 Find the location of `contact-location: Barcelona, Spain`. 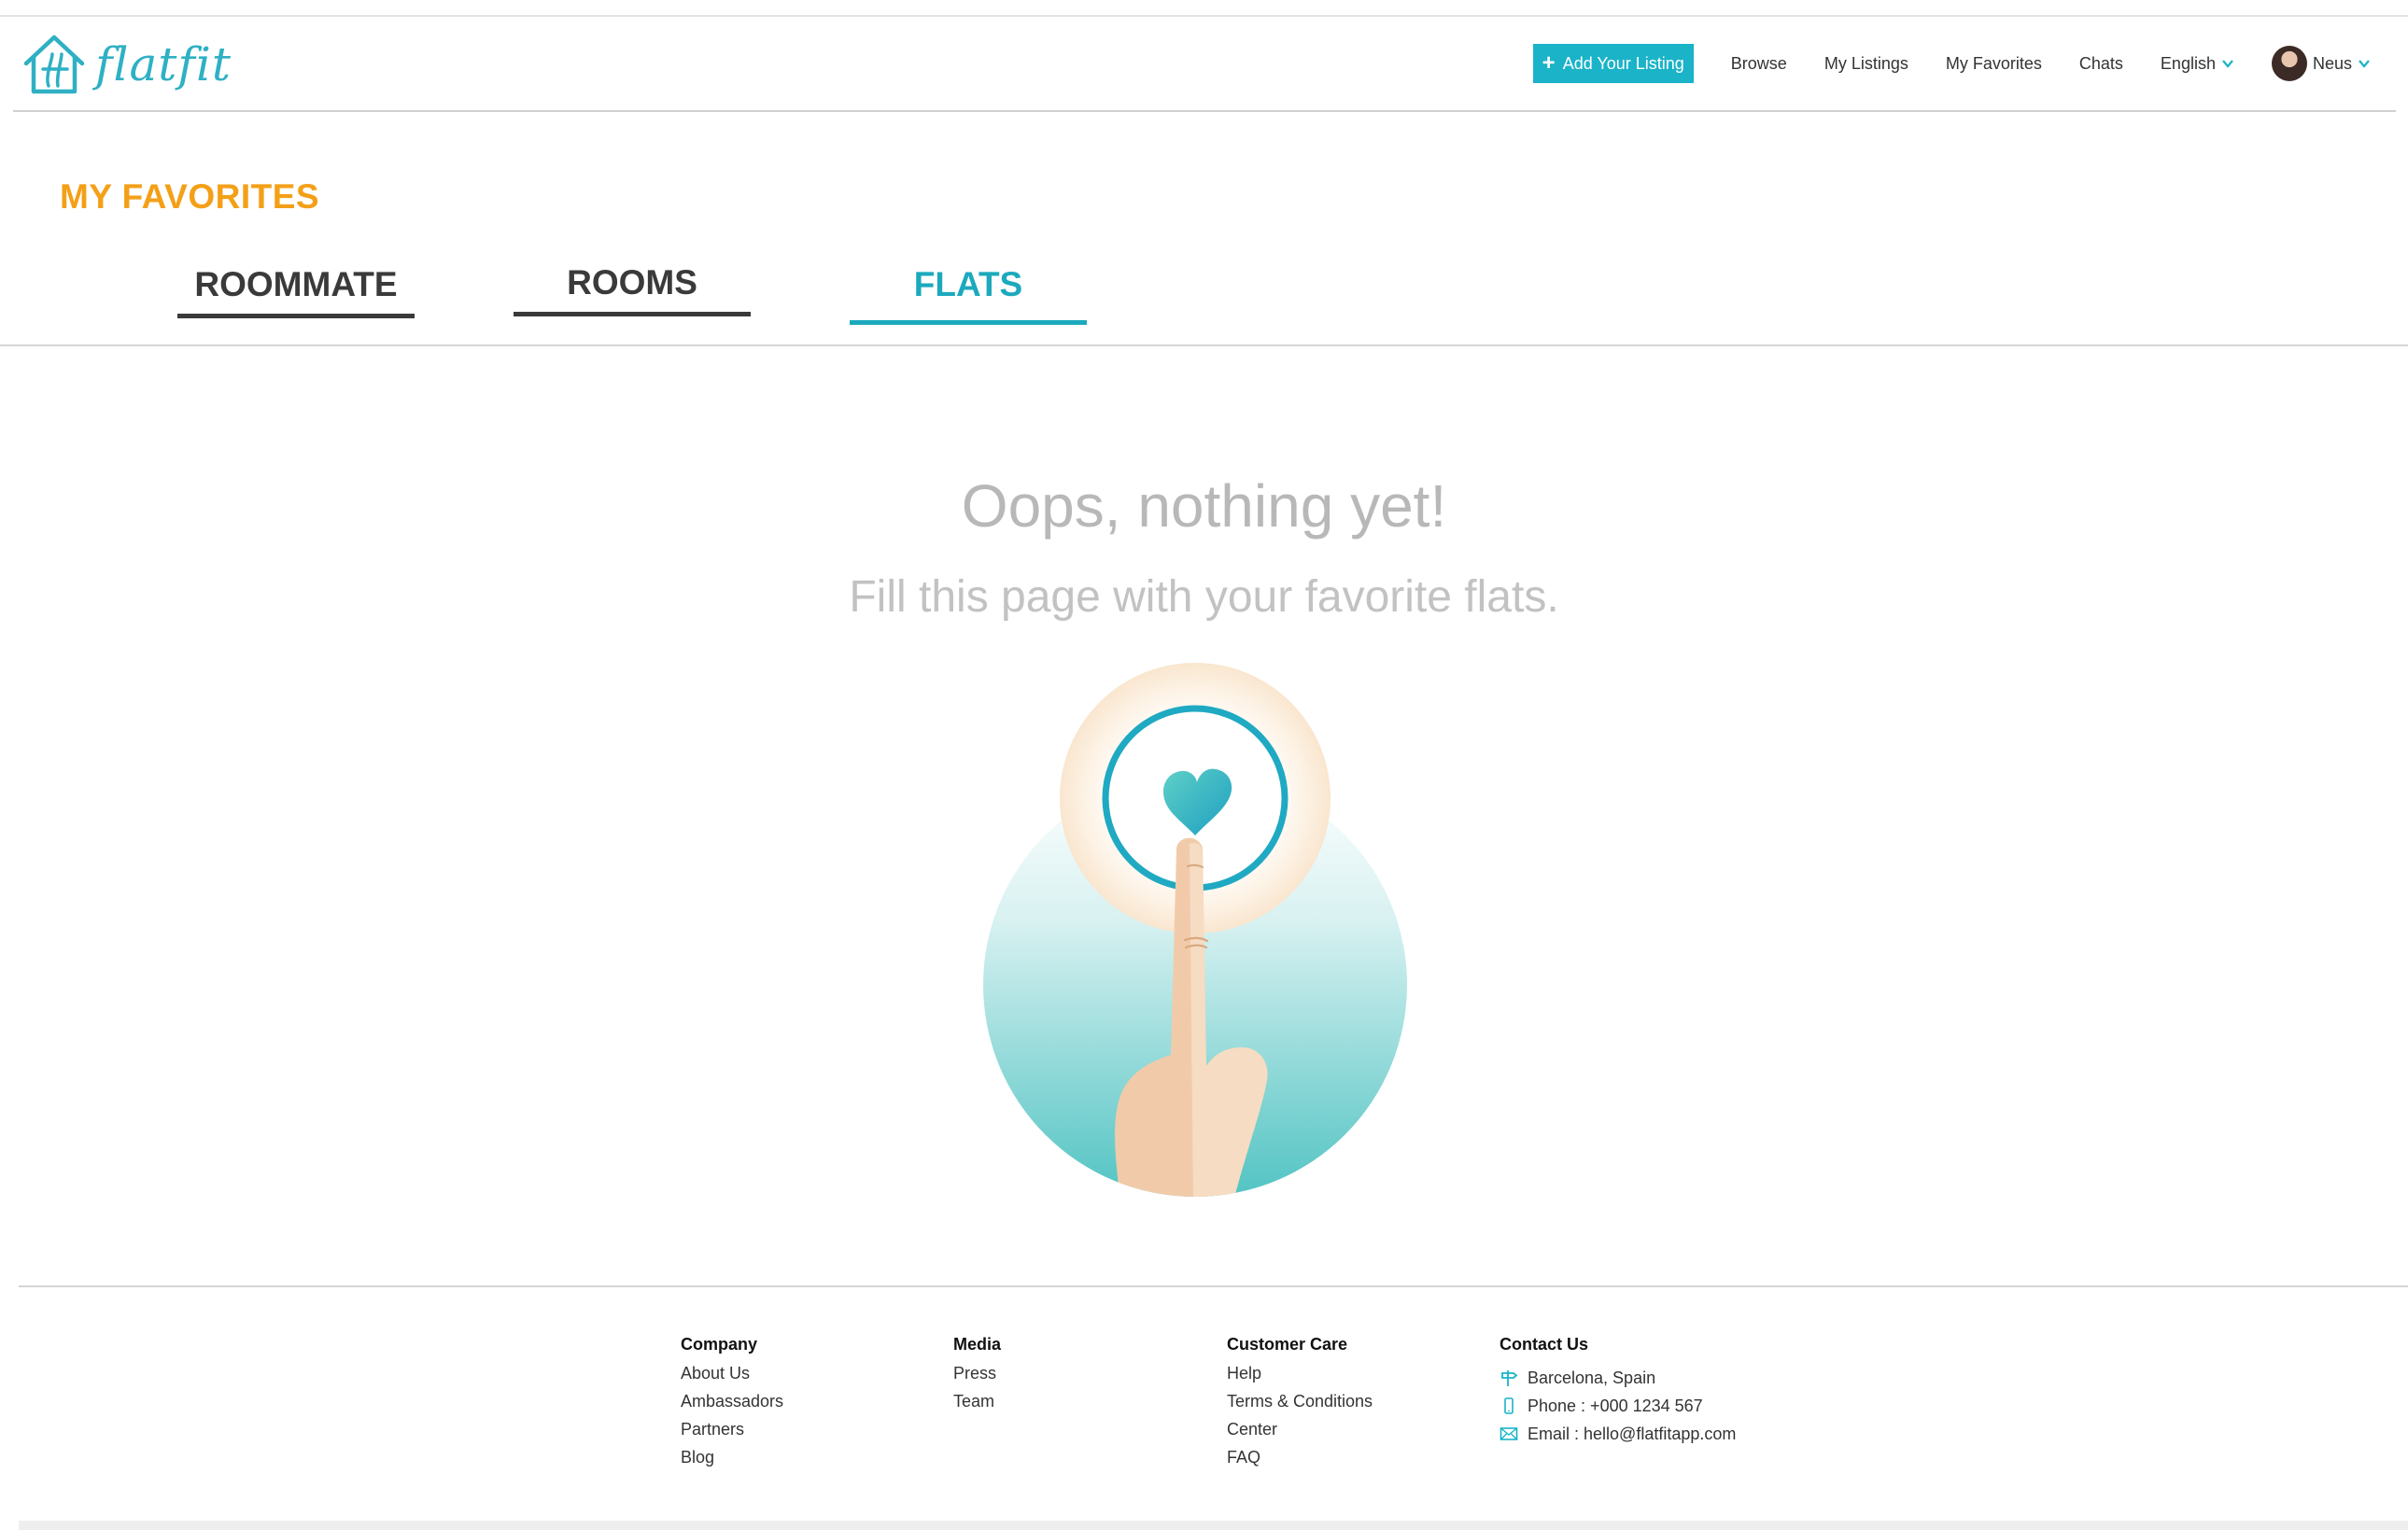

contact-location: Barcelona, Spain is located at coordinates (1618, 1378).